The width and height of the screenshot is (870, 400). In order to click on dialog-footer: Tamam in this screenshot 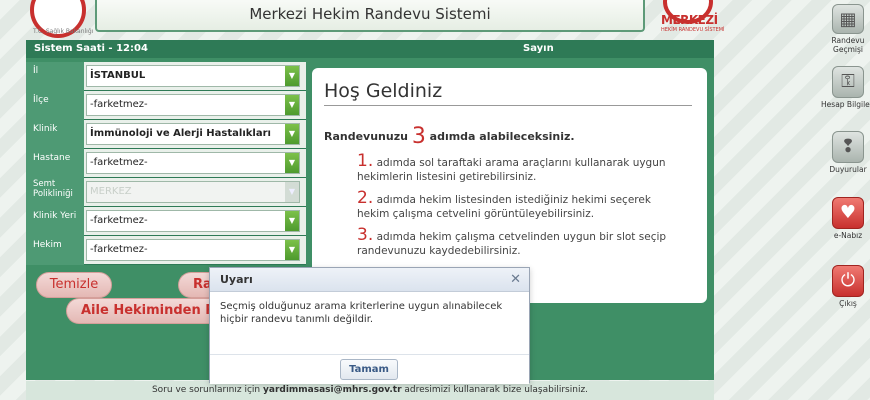, I will do `click(369, 369)`.